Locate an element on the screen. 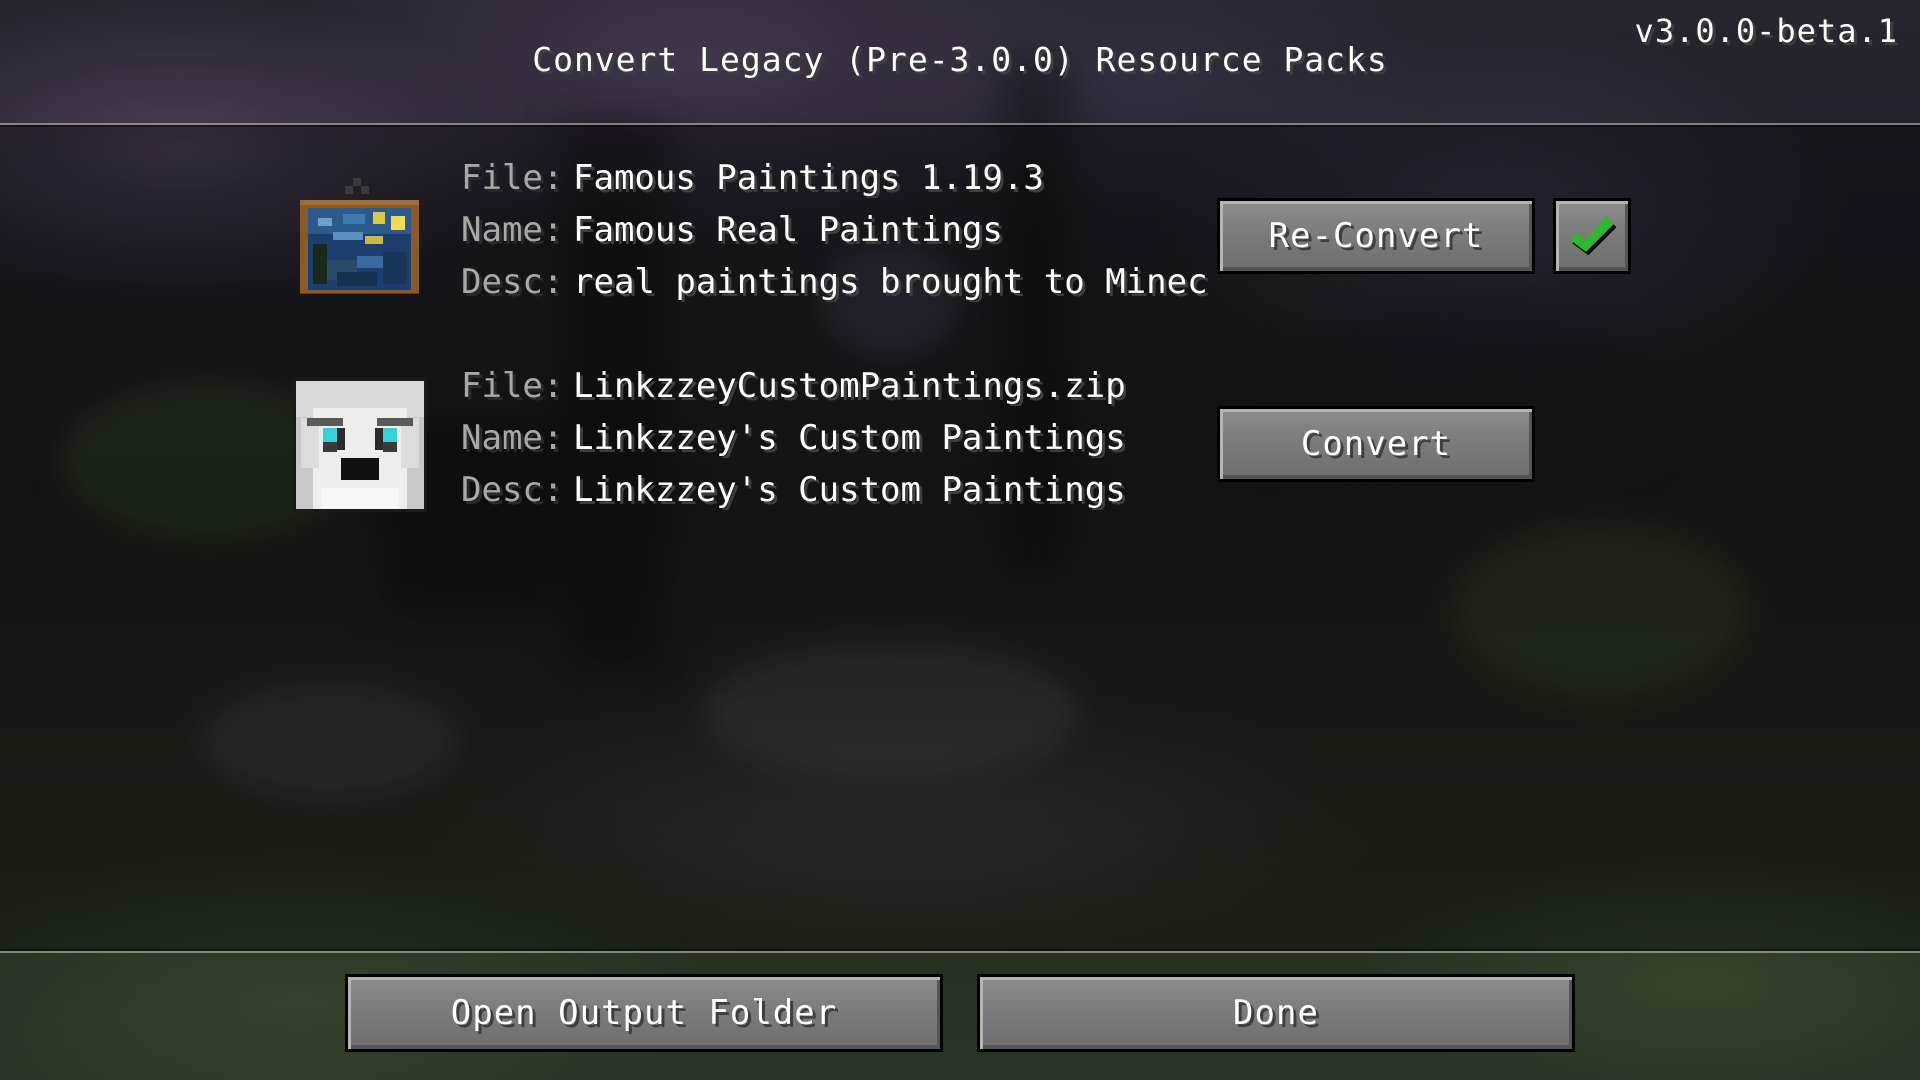 This screenshot has height=1080, width=1920. pack-file-row: File: LinkzzeyCustomPaintings.zip is located at coordinates (793, 392).